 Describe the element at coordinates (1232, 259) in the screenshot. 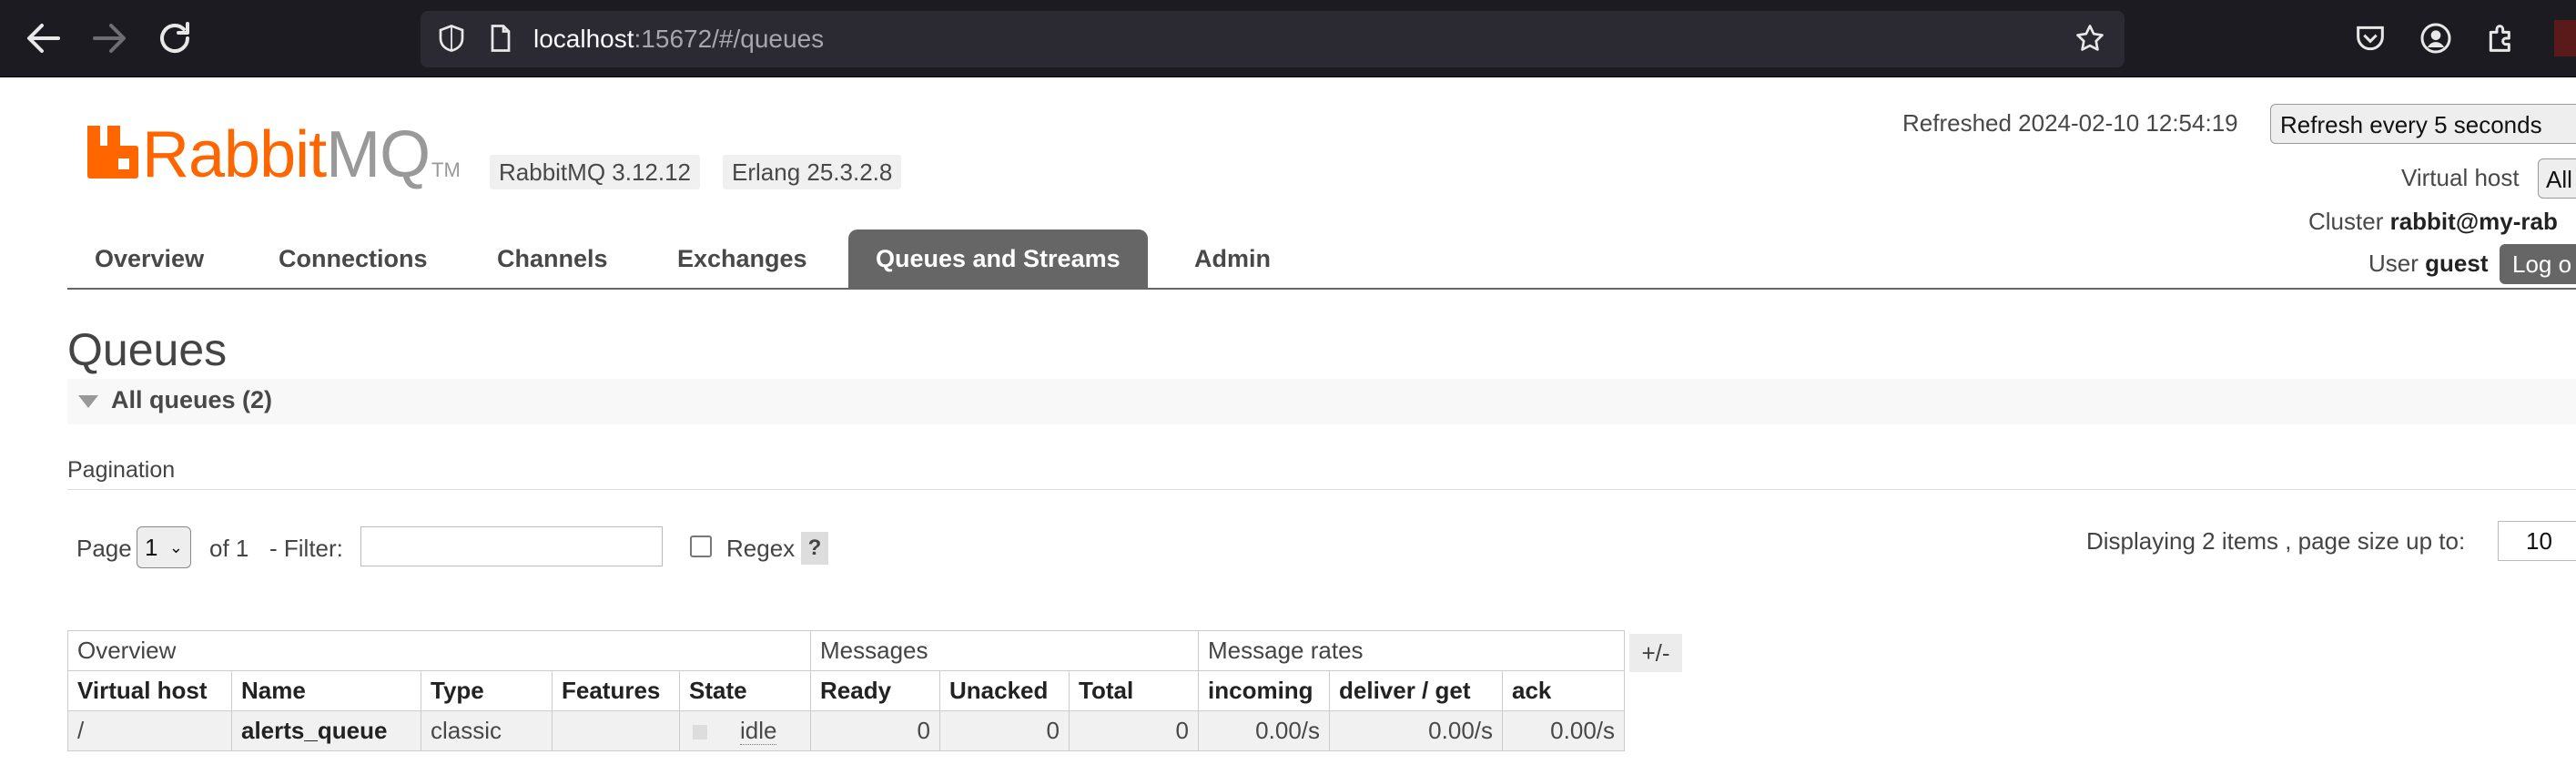

I see `tab-admin: Admin` at that location.